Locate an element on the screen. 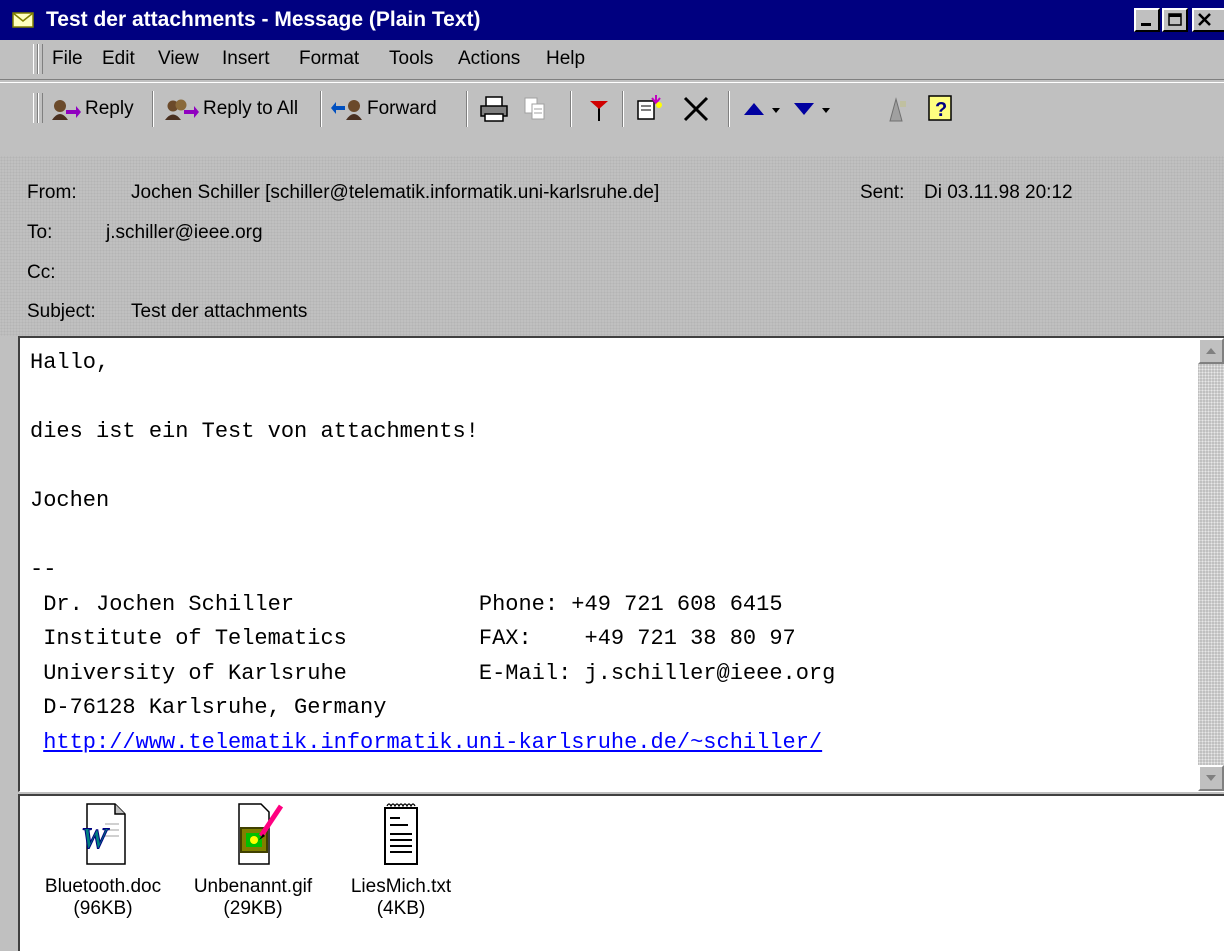 The height and width of the screenshot is (951, 1224). attachment-size: (4KB) is located at coordinates (401, 908).